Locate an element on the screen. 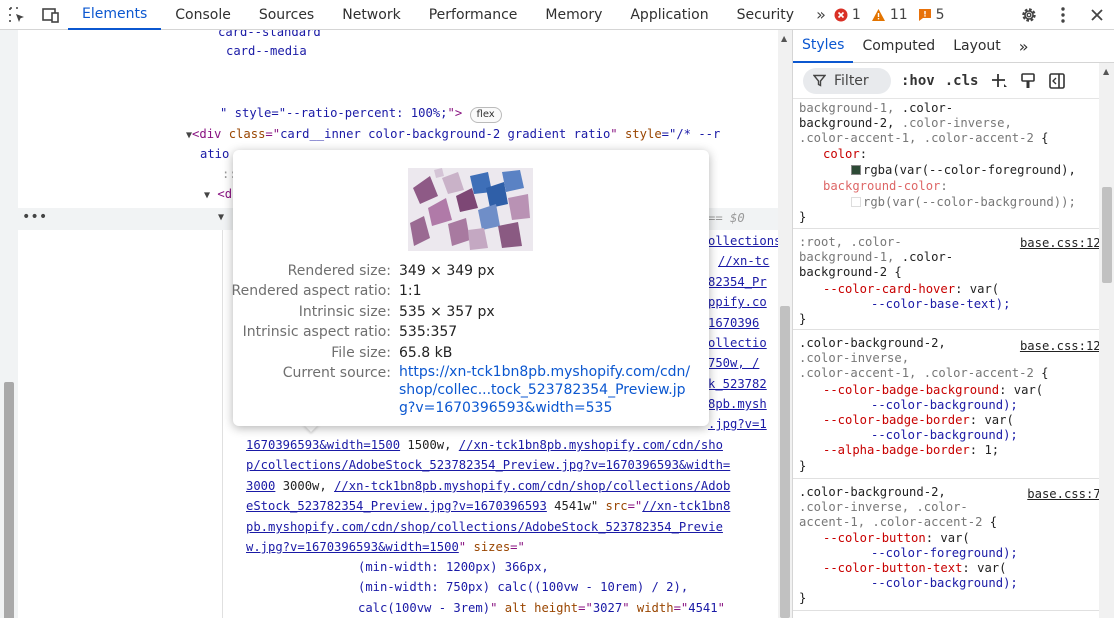 This screenshot has width=1114, height=618. gutter-scrollbar-thumb is located at coordinates (9, 500).